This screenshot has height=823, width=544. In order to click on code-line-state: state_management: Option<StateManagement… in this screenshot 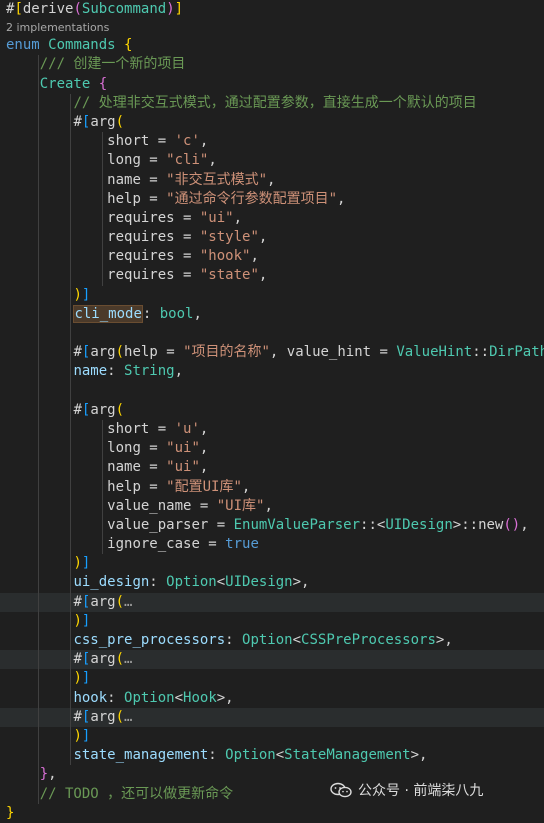, I will do `click(272, 756)`.